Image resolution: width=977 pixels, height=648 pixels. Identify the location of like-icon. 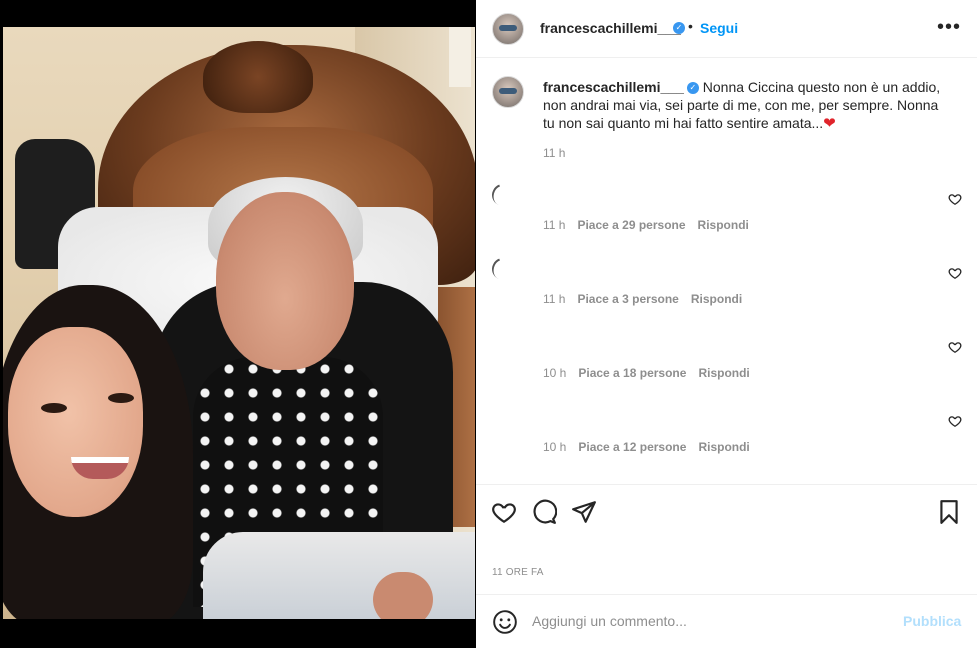
(504, 512).